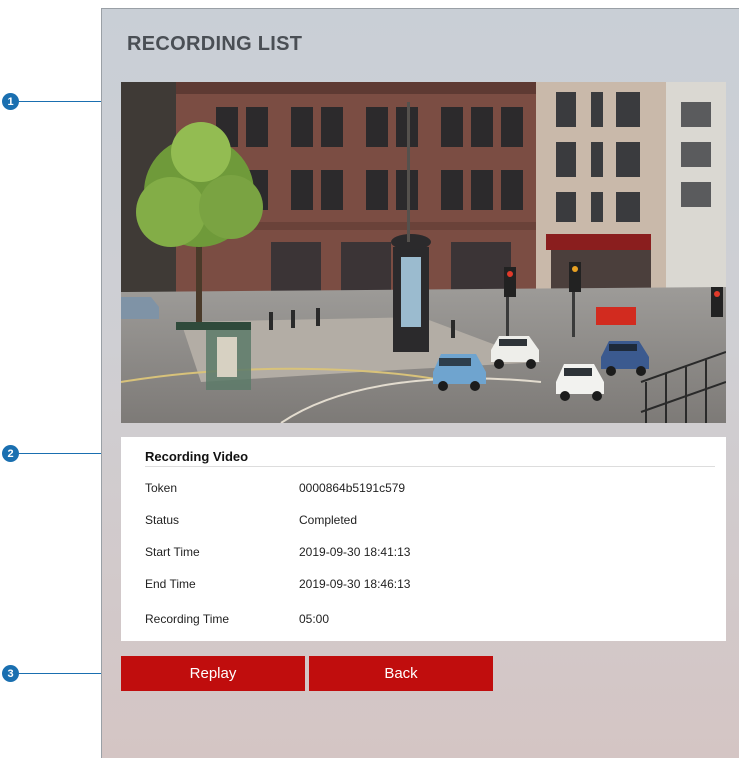 The height and width of the screenshot is (758, 739). What do you see at coordinates (187, 619) in the screenshot?
I see `info-label: Recording Time` at bounding box center [187, 619].